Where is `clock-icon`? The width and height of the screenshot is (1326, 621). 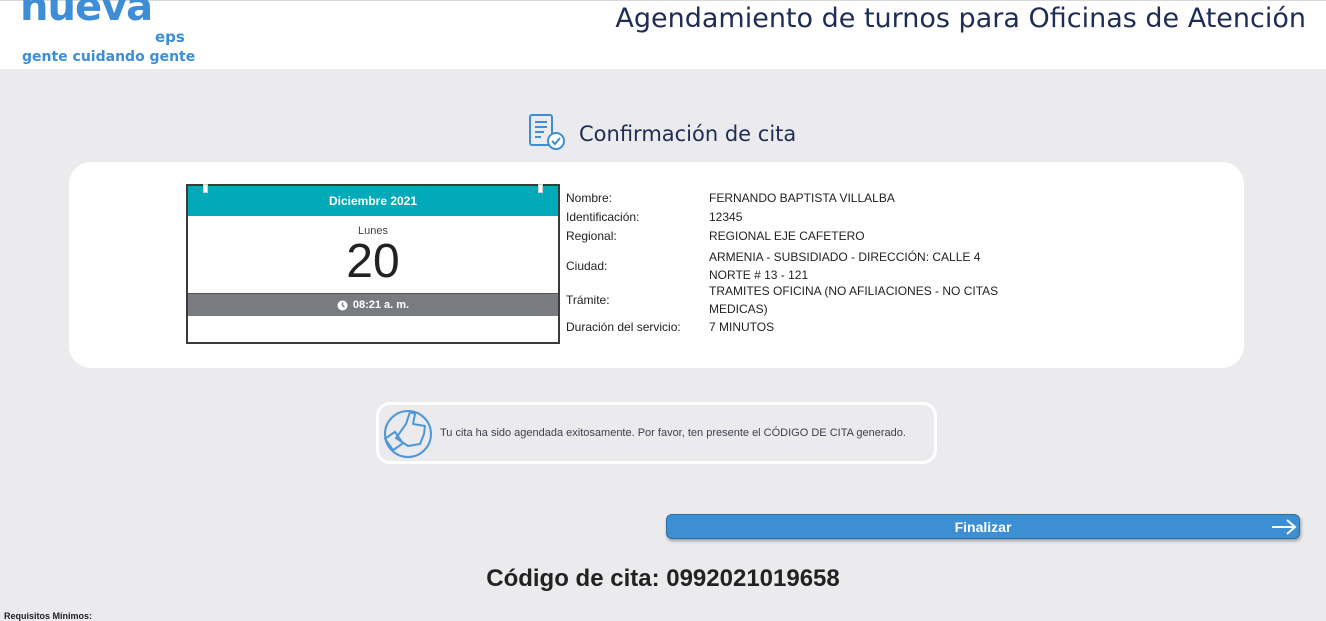 clock-icon is located at coordinates (342, 305).